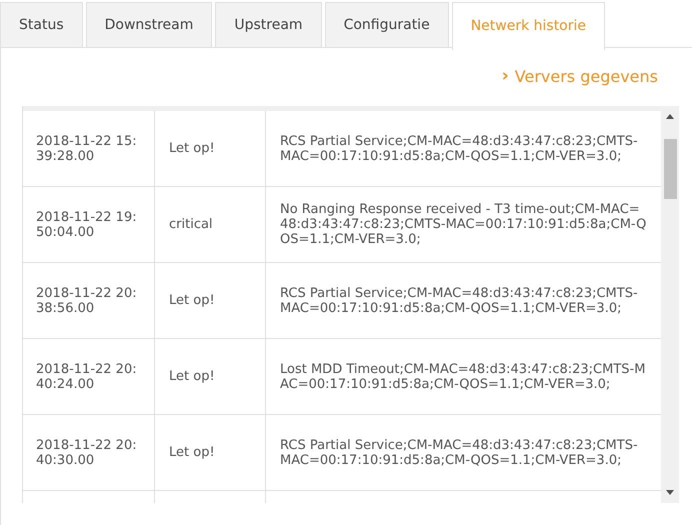 This screenshot has width=692, height=525. Describe the element at coordinates (670, 304) in the screenshot. I see `scrollbar` at that location.